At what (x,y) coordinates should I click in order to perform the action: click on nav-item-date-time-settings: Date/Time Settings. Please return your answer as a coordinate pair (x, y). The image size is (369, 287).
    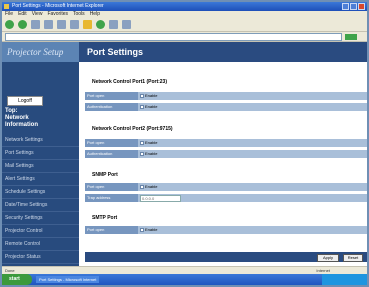
    Looking at the image, I should click on (40, 205).